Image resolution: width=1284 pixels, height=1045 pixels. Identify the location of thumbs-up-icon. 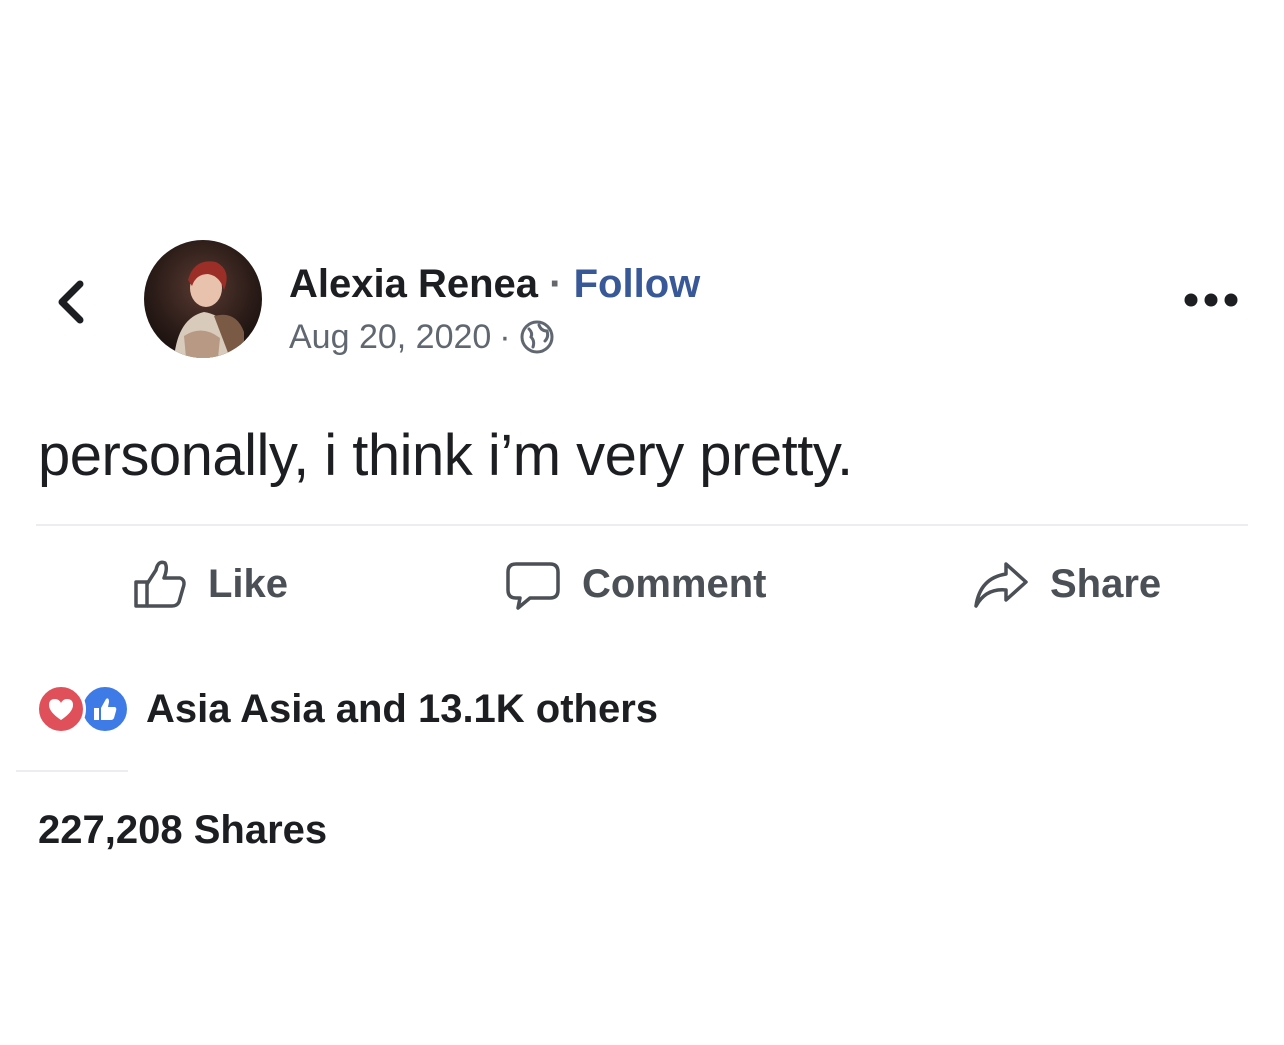
(160, 584).